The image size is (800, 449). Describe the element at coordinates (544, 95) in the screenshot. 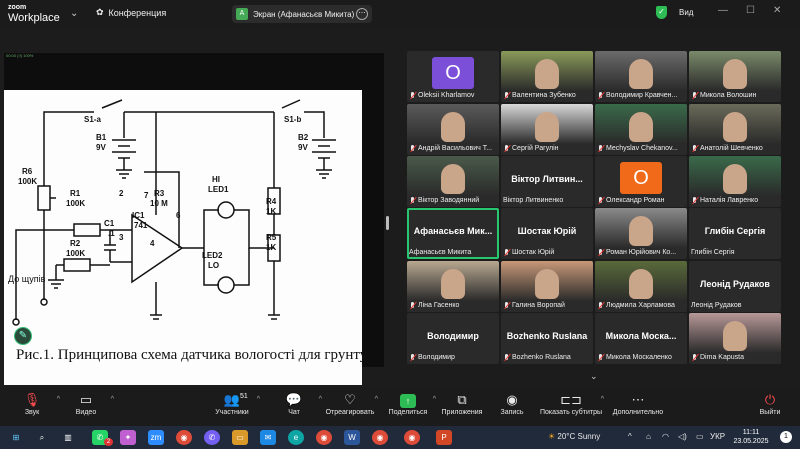

I see `participant-name: Валентина Зубенко` at that location.